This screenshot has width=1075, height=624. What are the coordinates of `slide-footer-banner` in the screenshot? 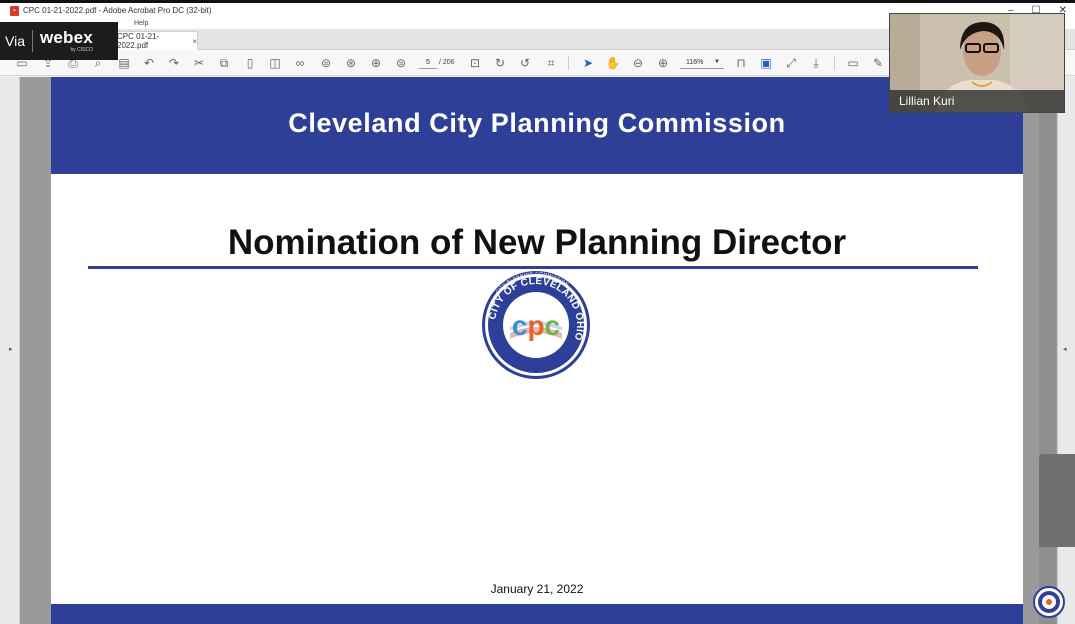 It's located at (537, 614).